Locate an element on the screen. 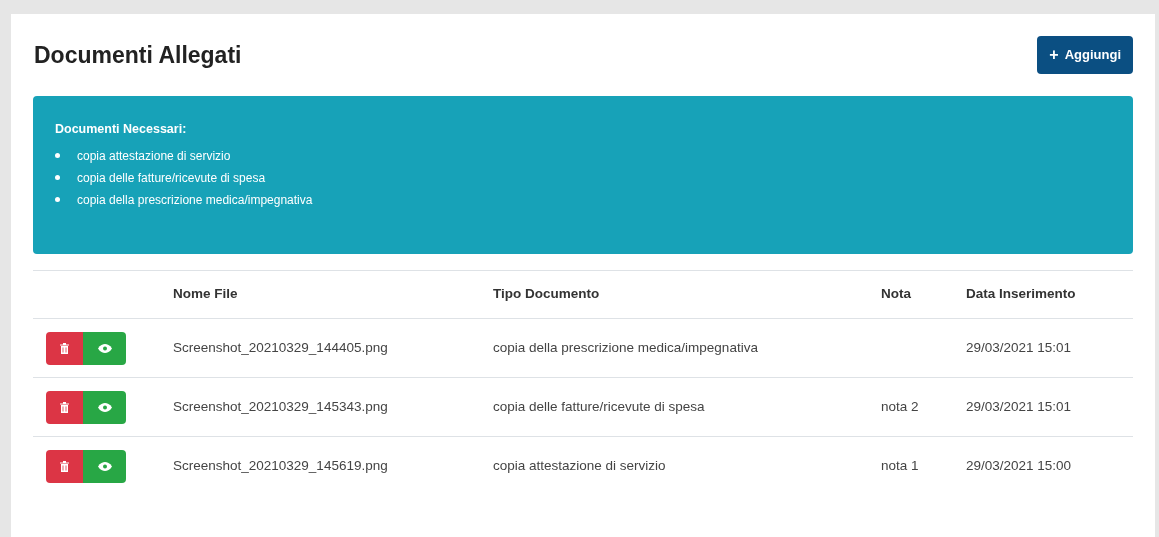 Image resolution: width=1159 pixels, height=537 pixels. document-type: copia delle fatture/ricevute di spesa is located at coordinates (599, 406).